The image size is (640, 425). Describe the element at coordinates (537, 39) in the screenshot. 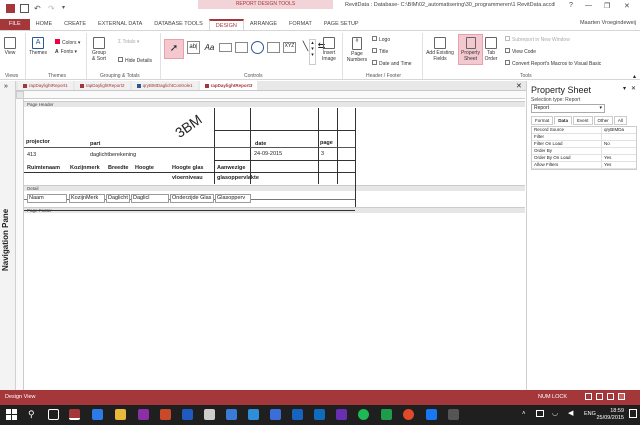

I see `subreport-button: Subreport in New Window` at that location.